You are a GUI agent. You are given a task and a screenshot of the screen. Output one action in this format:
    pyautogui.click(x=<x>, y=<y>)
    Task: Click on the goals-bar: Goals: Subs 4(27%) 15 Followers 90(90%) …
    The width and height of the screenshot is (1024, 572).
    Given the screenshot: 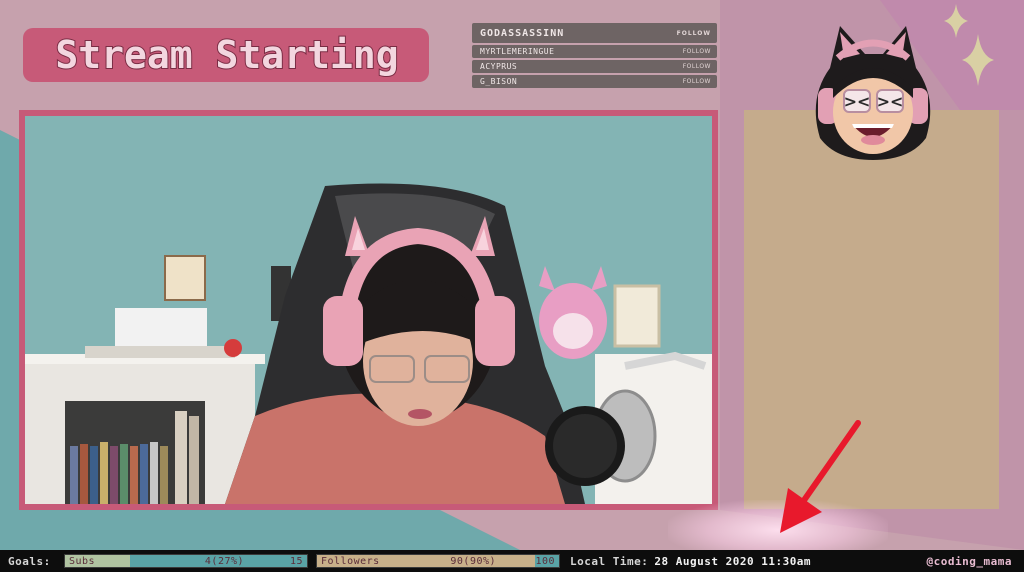 What is the action you would take?
    pyautogui.click(x=512, y=561)
    